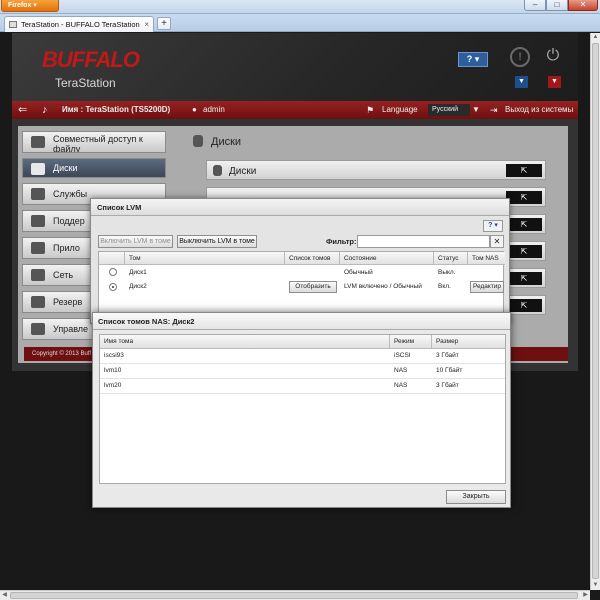  What do you see at coordinates (535, 5) in the screenshot?
I see `minimize-button: –` at bounding box center [535, 5].